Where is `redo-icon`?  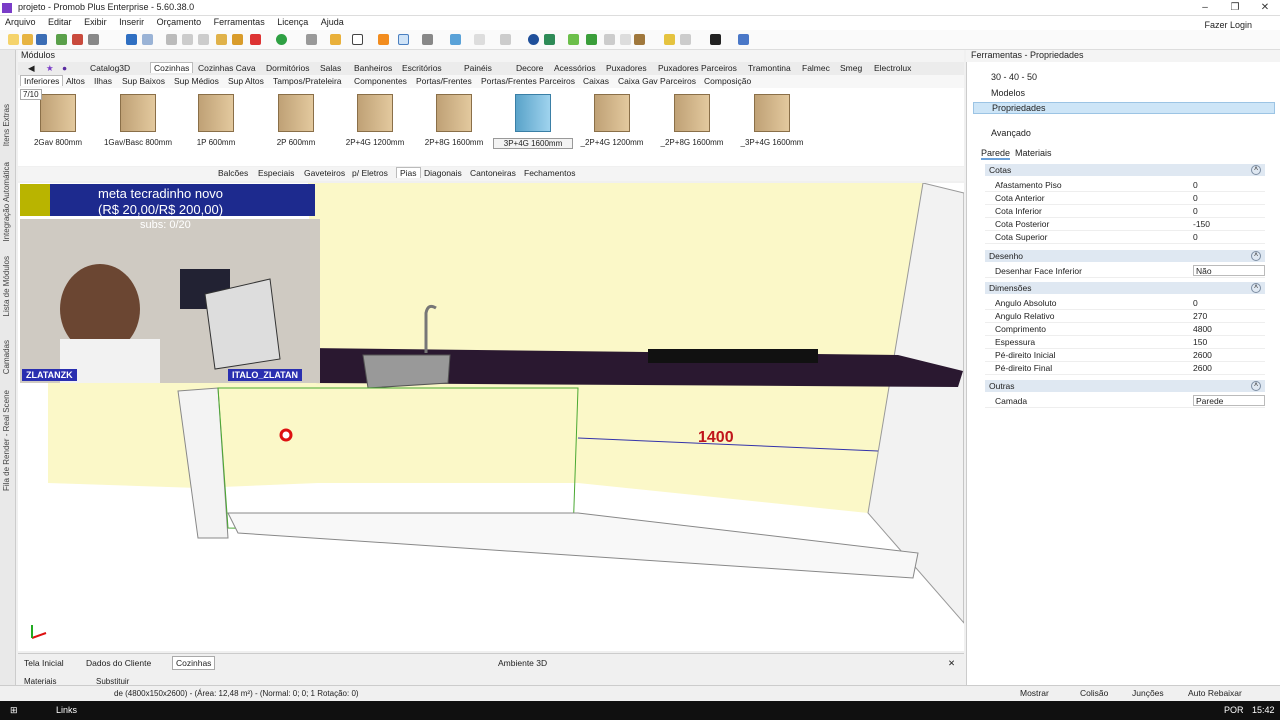 redo-icon is located at coordinates (147, 39).